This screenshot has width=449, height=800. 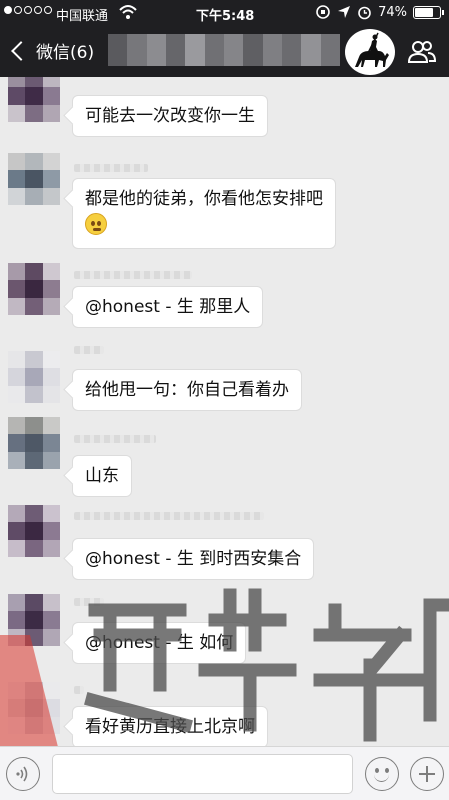 I want to click on back-chevron-icon, so click(x=21, y=50).